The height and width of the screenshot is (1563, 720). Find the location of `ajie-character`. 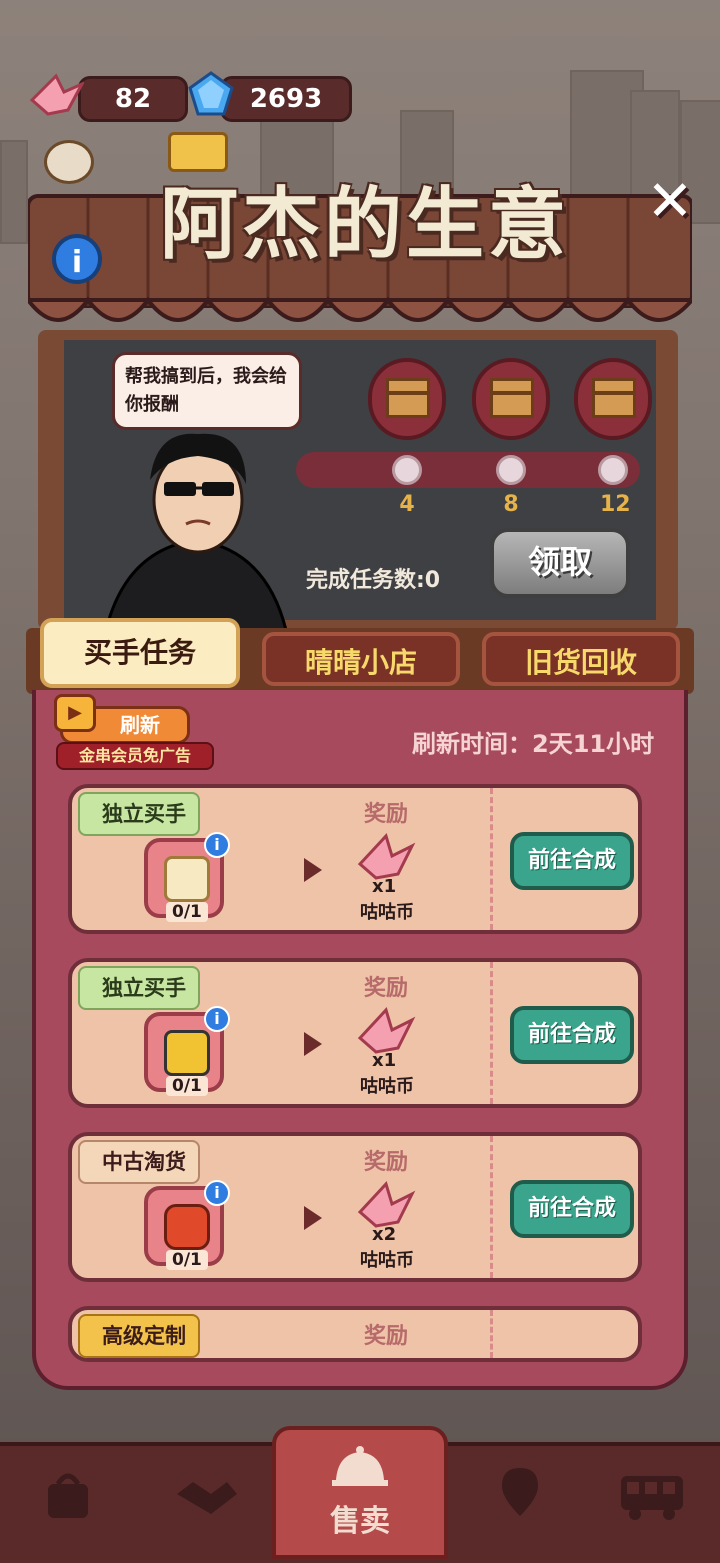

ajie-character is located at coordinates (196, 531).